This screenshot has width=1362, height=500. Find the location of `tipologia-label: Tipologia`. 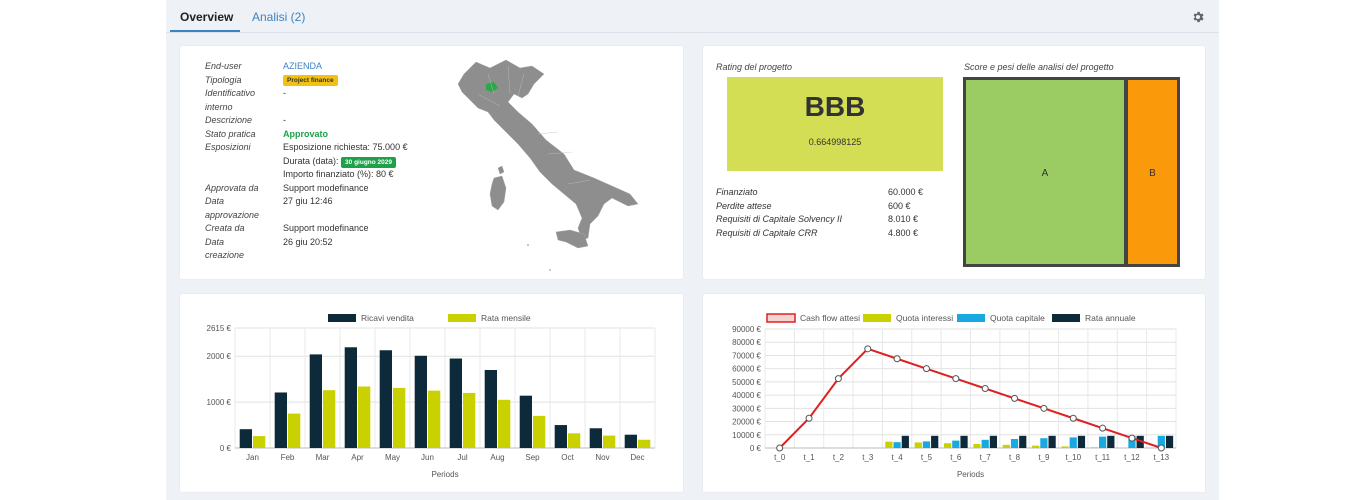

tipologia-label: Tipologia is located at coordinates (223, 79).